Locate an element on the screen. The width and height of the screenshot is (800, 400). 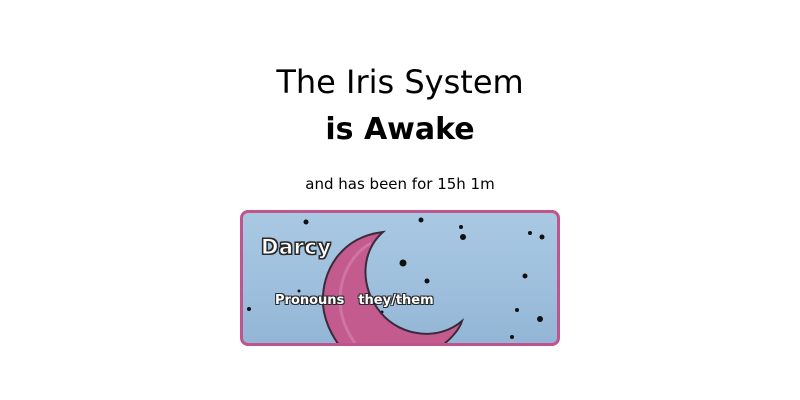
moon-night-background is located at coordinates (396, 280).